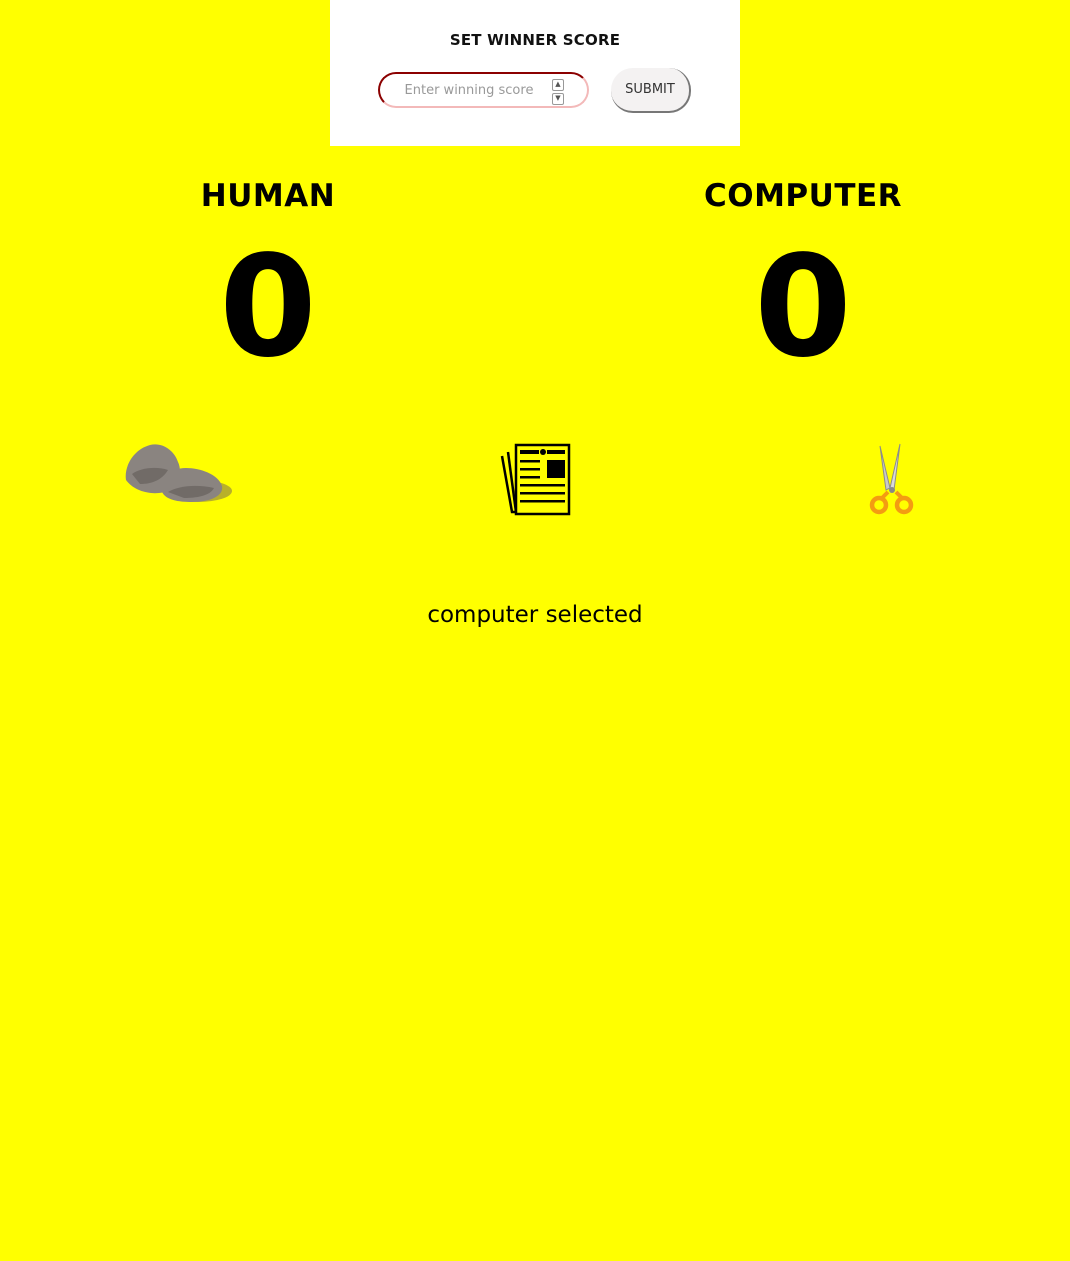  I want to click on winner-score-panel: SET WINNER SCORE ▲ ▼ SUBMIT, so click(535, 73).